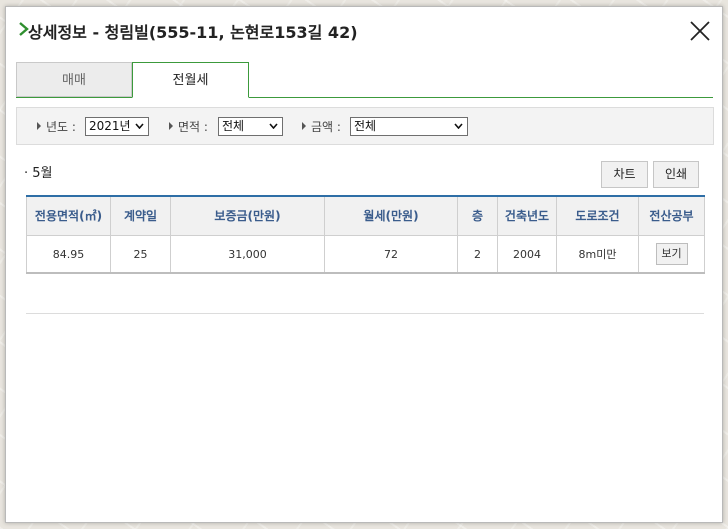 This screenshot has width=728, height=529. I want to click on year-value: 2021년, so click(110, 126).